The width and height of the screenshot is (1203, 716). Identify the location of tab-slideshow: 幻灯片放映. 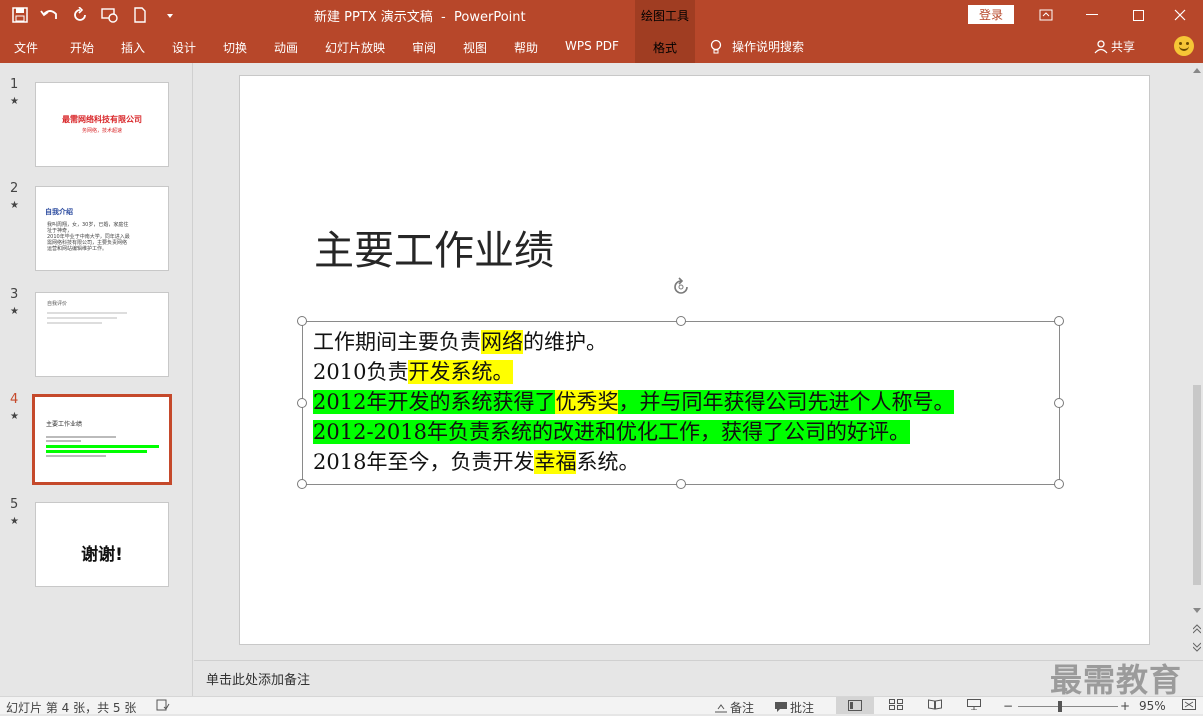
(355, 47).